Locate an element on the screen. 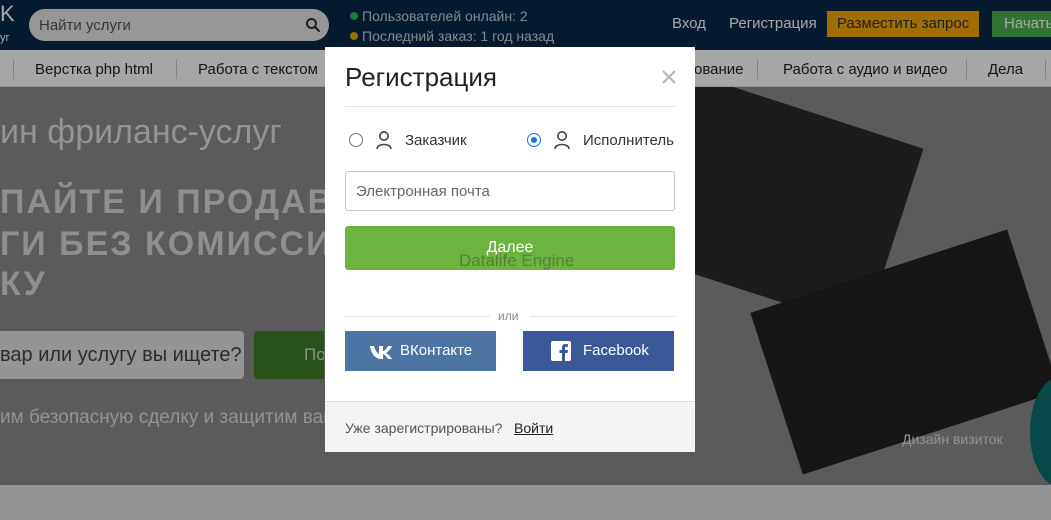 The height and width of the screenshot is (520, 1051). role-label-customer: Заказчик is located at coordinates (436, 140).